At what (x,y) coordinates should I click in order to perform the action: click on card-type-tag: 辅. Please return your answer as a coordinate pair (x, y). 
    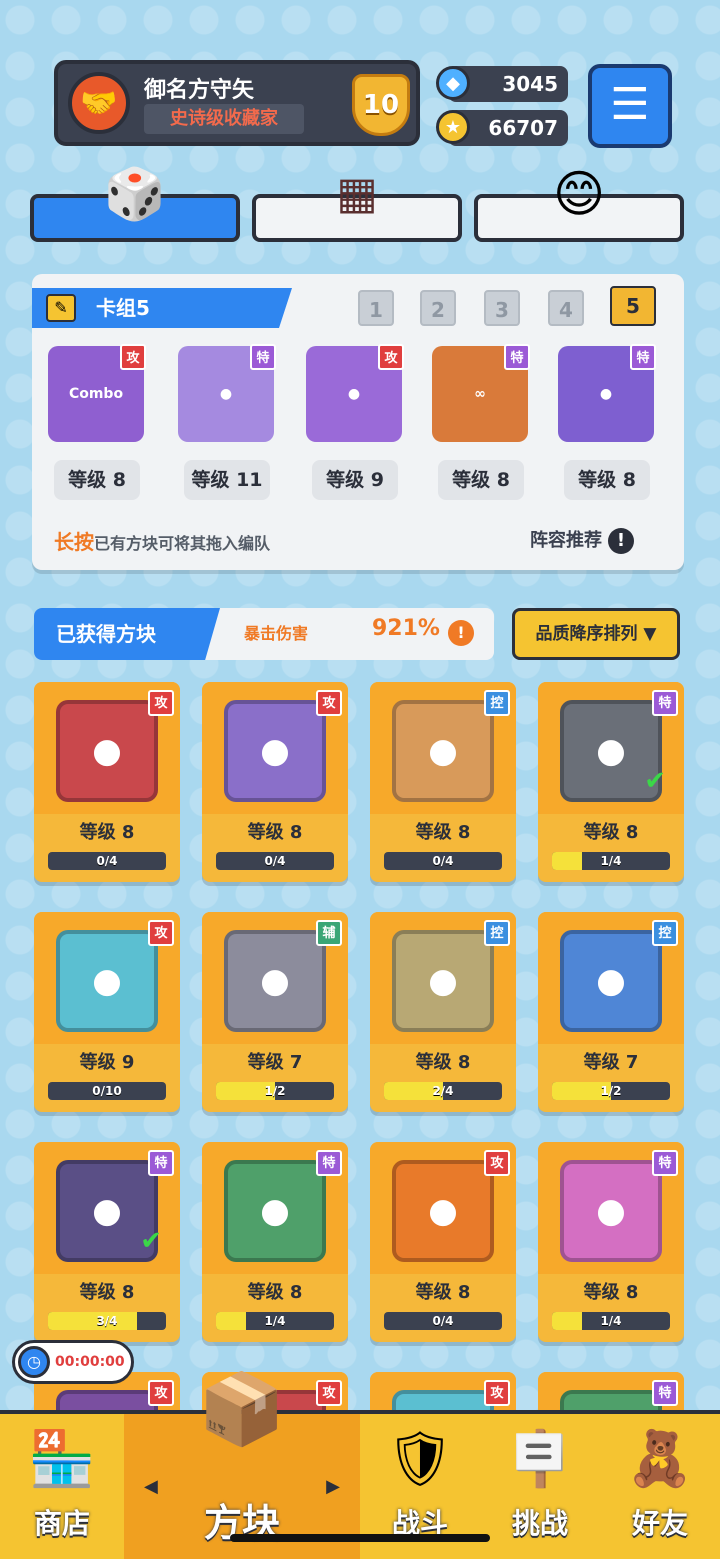
    Looking at the image, I should click on (329, 933).